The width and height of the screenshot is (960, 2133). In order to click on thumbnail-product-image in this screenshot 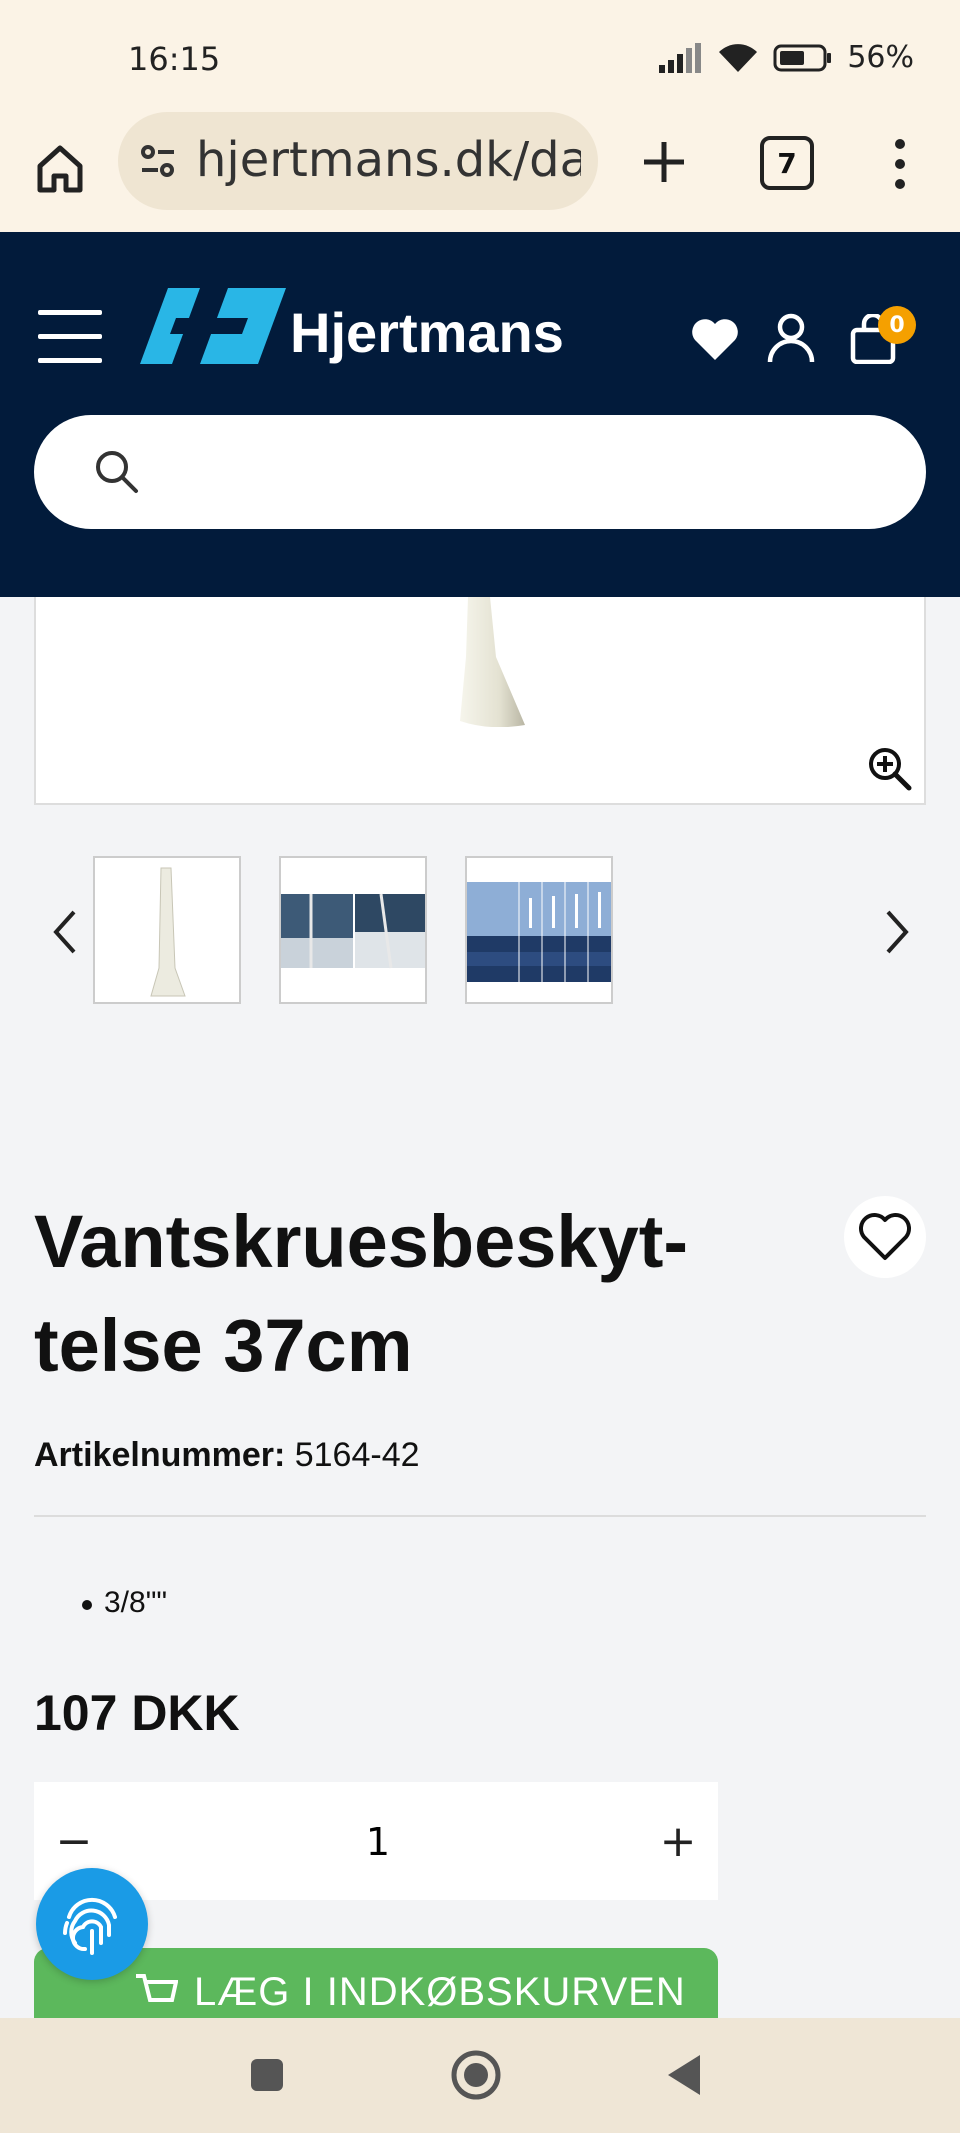, I will do `click(168, 932)`.